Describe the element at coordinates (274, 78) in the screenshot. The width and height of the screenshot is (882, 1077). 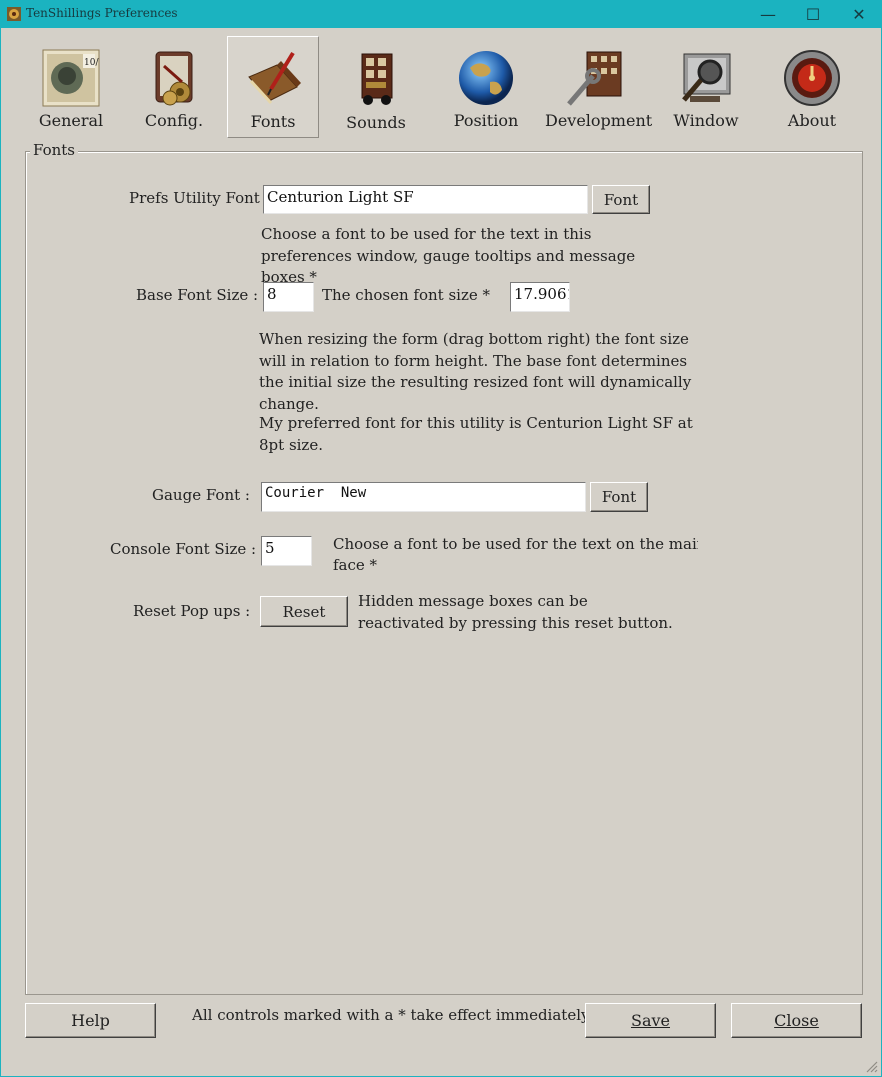
I see `book-quill-icon` at that location.